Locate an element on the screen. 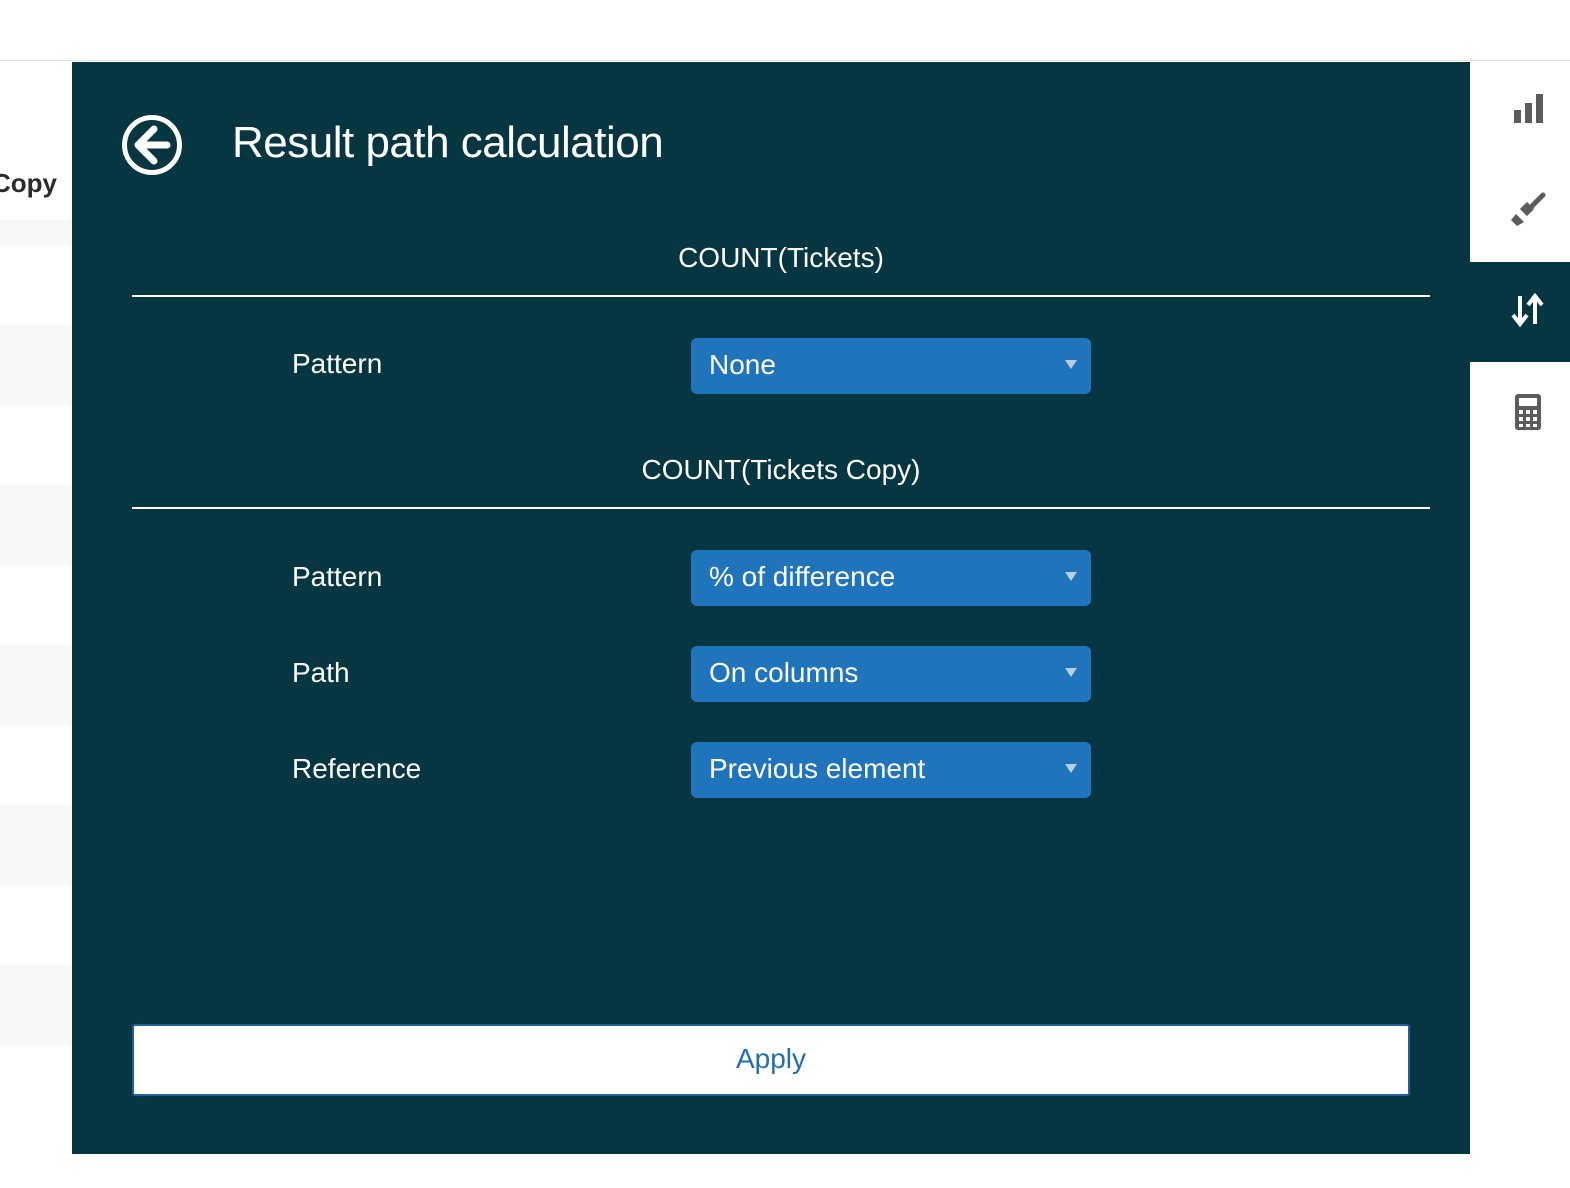 The width and height of the screenshot is (1570, 1188). tool-calculation is located at coordinates (1520, 412).